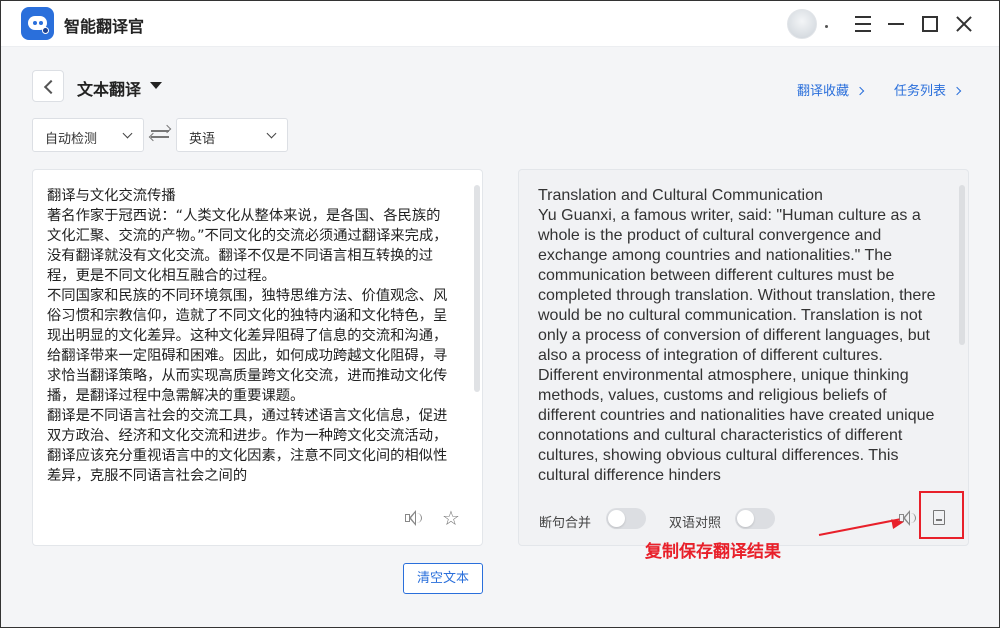 Image resolution: width=1000 pixels, height=628 pixels. What do you see at coordinates (160, 133) in the screenshot?
I see `swap-languages-icon` at bounding box center [160, 133].